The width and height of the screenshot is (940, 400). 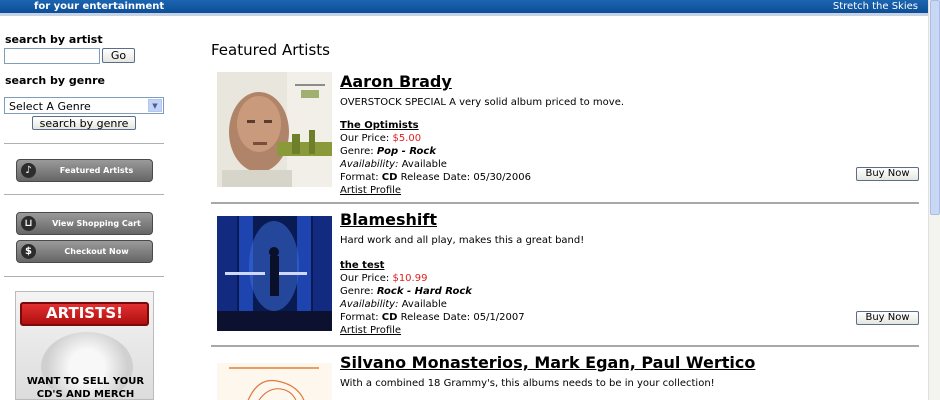 I want to click on price-line: Our Price: $5.00, so click(x=380, y=138).